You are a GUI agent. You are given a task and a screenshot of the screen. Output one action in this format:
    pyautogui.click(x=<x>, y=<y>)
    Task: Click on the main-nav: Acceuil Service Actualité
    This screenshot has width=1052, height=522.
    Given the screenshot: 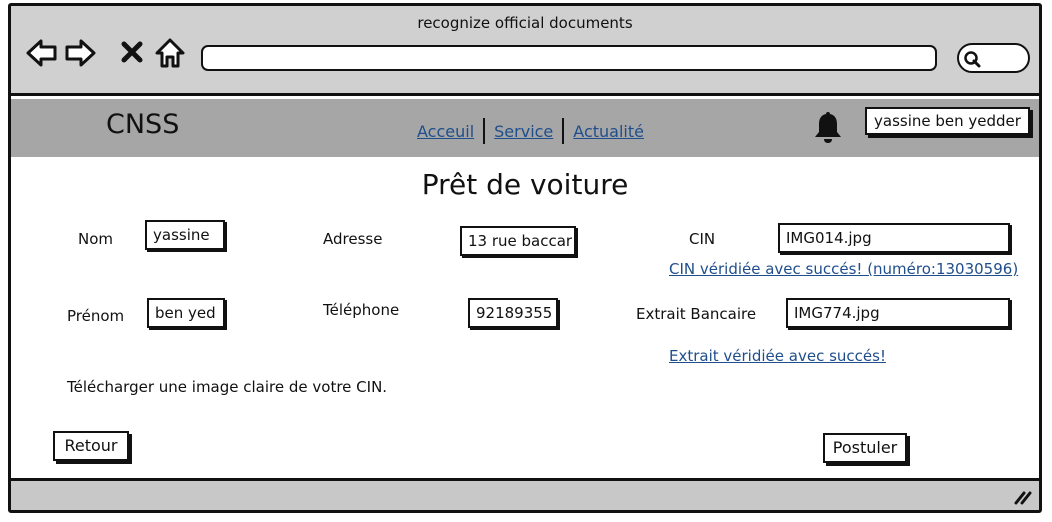 What is the action you would take?
    pyautogui.click(x=530, y=131)
    